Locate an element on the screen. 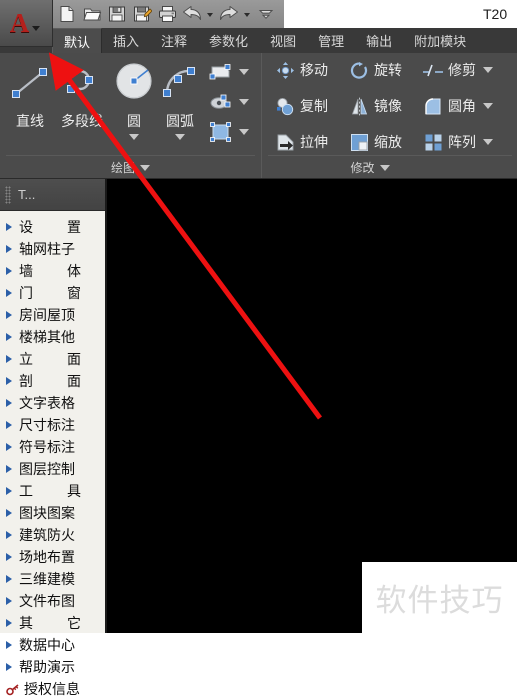 This screenshot has width=517, height=700. application-menu-button: A is located at coordinates (26, 23).